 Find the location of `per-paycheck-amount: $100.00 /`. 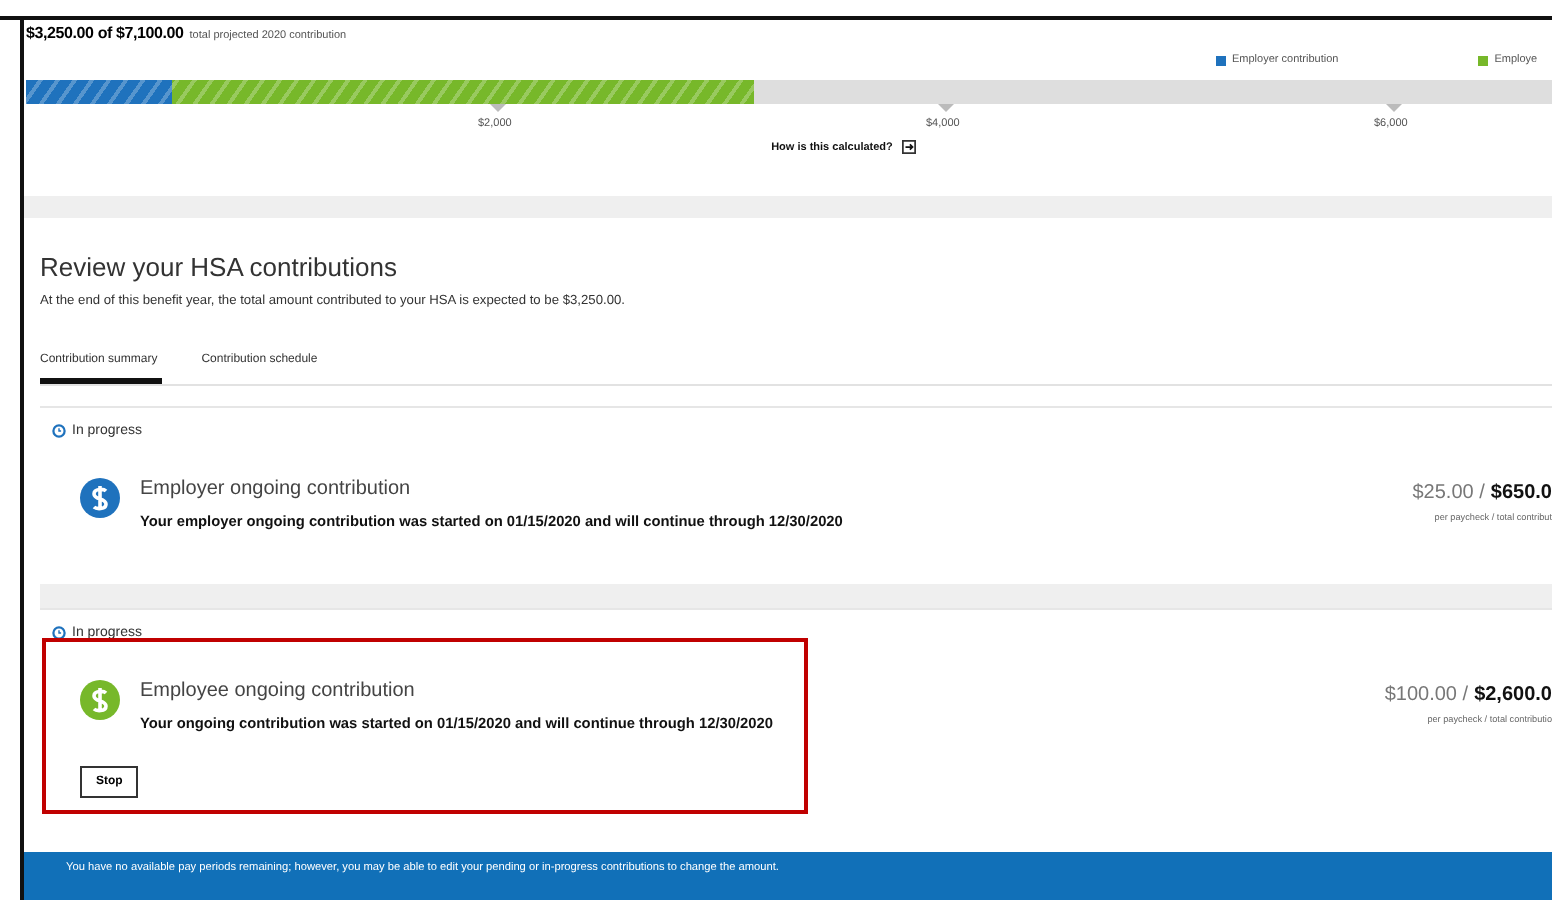

per-paycheck-amount: $100.00 / is located at coordinates (1426, 695).